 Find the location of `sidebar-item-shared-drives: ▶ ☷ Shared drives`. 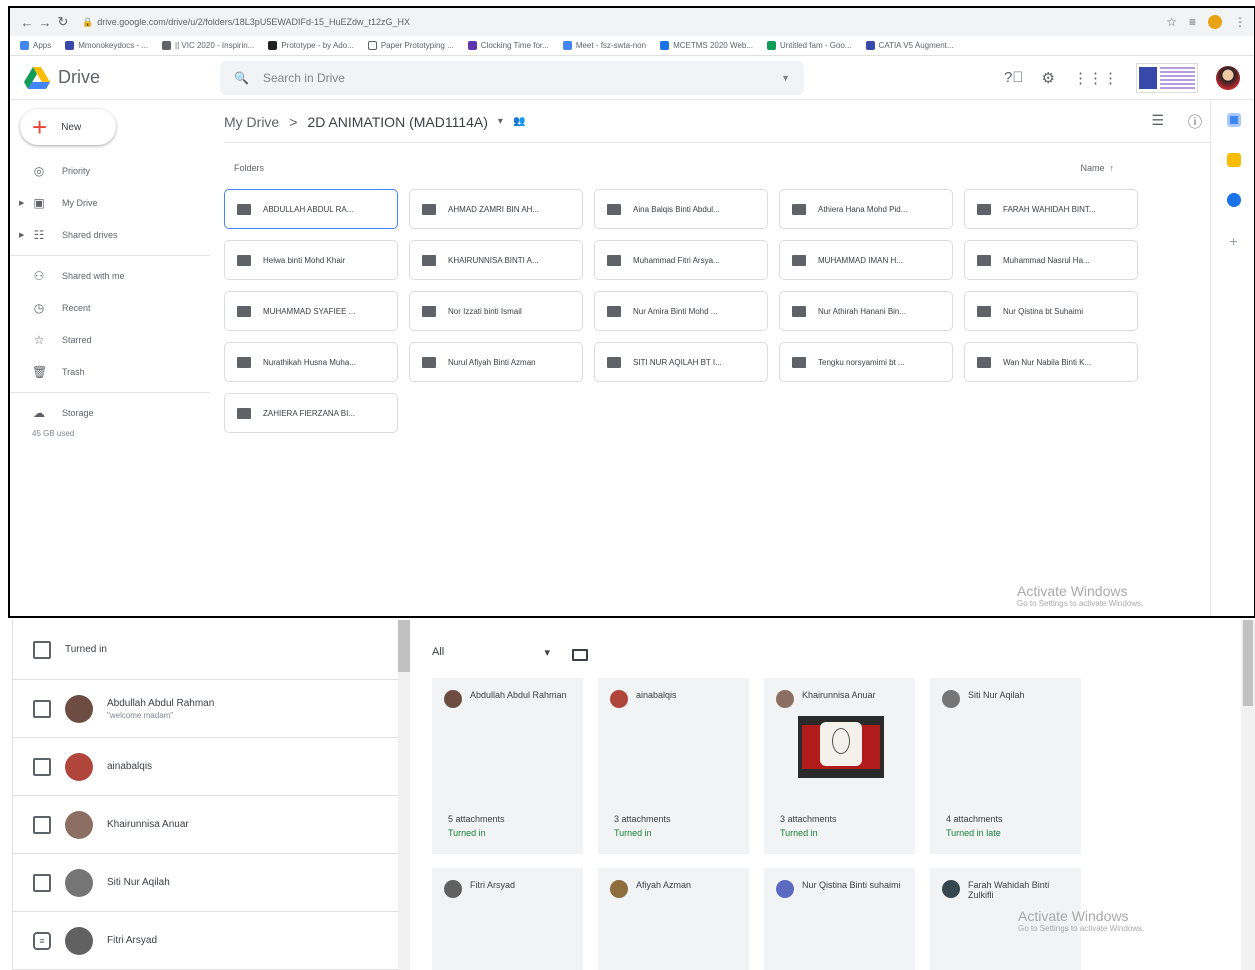

sidebar-item-shared-drives: ▶ ☷ Shared drives is located at coordinates (115, 235).